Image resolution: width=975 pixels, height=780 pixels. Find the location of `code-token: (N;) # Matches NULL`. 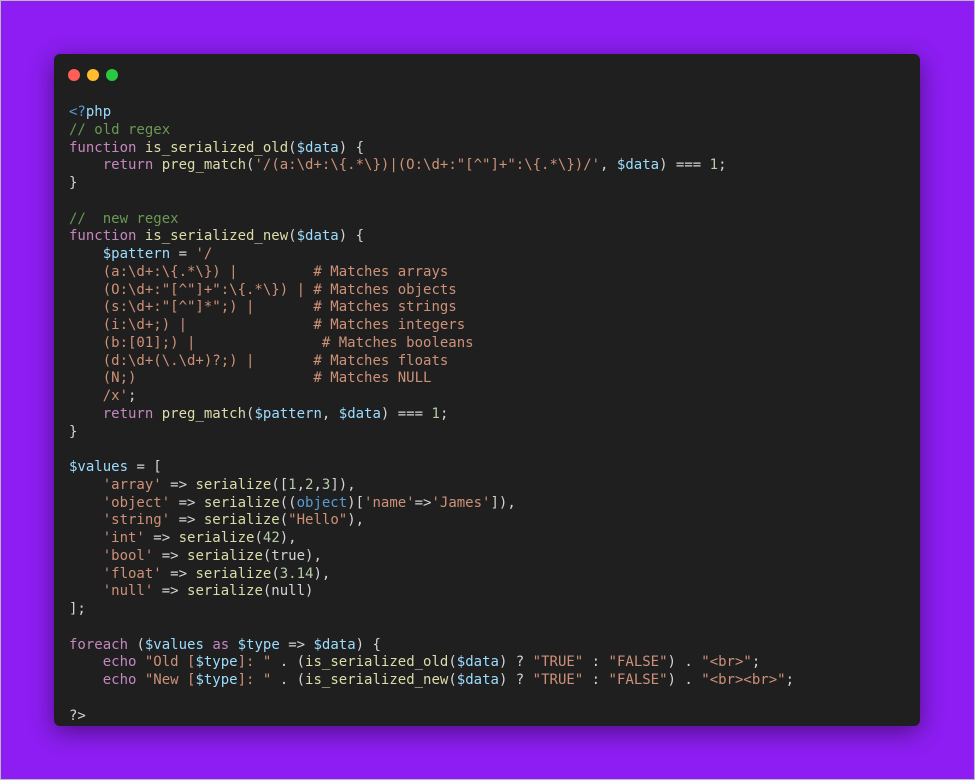

code-token: (N;) # Matches NULL is located at coordinates (267, 378).